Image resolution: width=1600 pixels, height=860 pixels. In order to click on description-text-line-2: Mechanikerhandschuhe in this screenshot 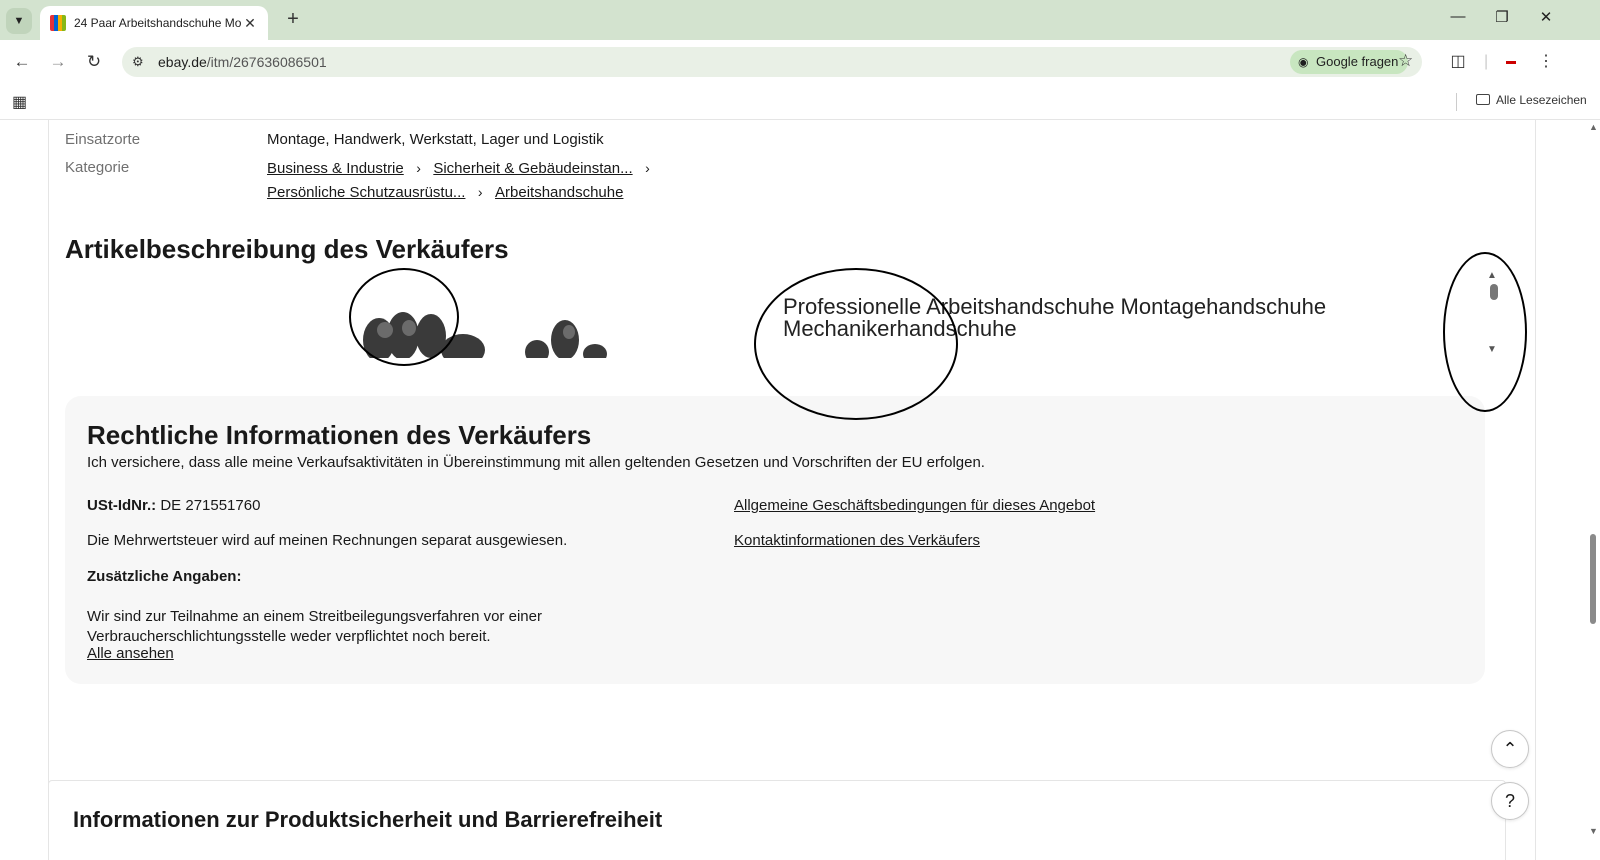, I will do `click(900, 328)`.